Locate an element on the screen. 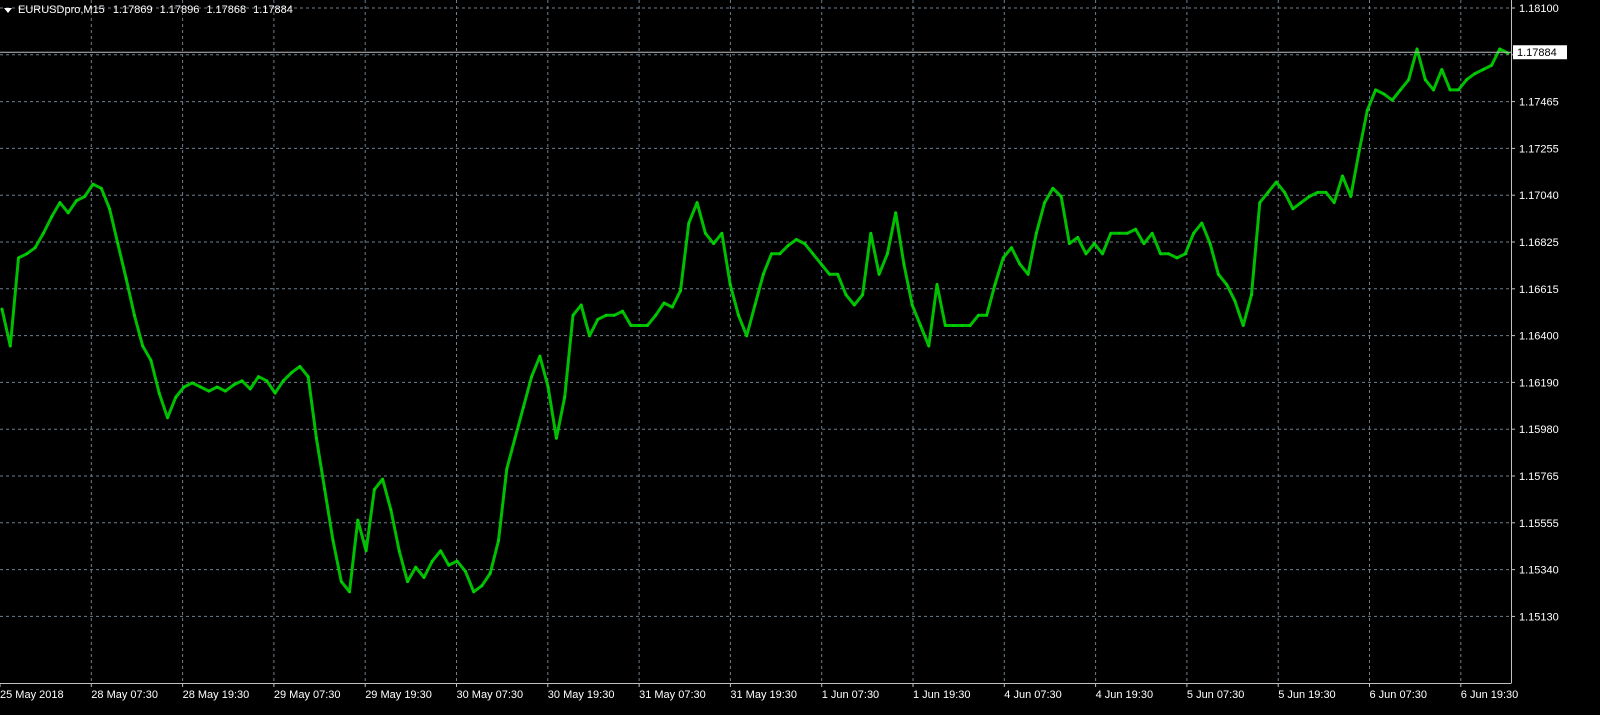 The image size is (1600, 715). quote-close: 1.17884 is located at coordinates (273, 10).